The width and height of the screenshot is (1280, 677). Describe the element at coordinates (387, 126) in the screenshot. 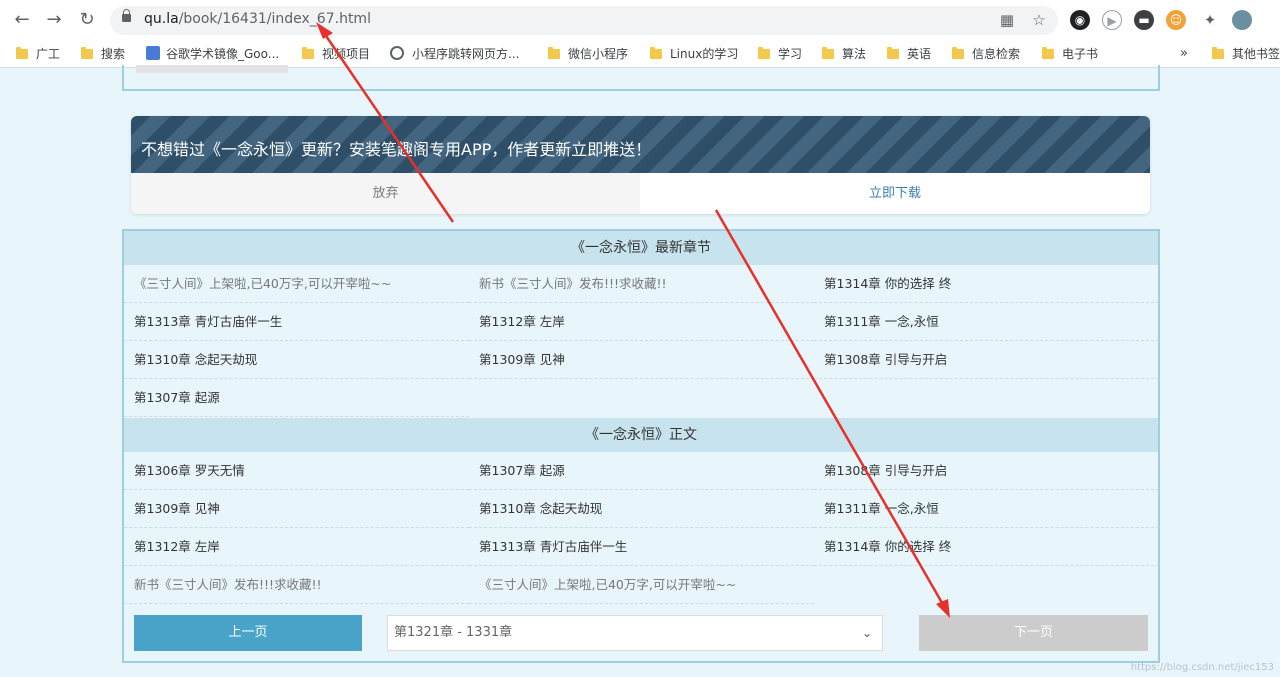

I see `annotation-arrow-line-up` at that location.